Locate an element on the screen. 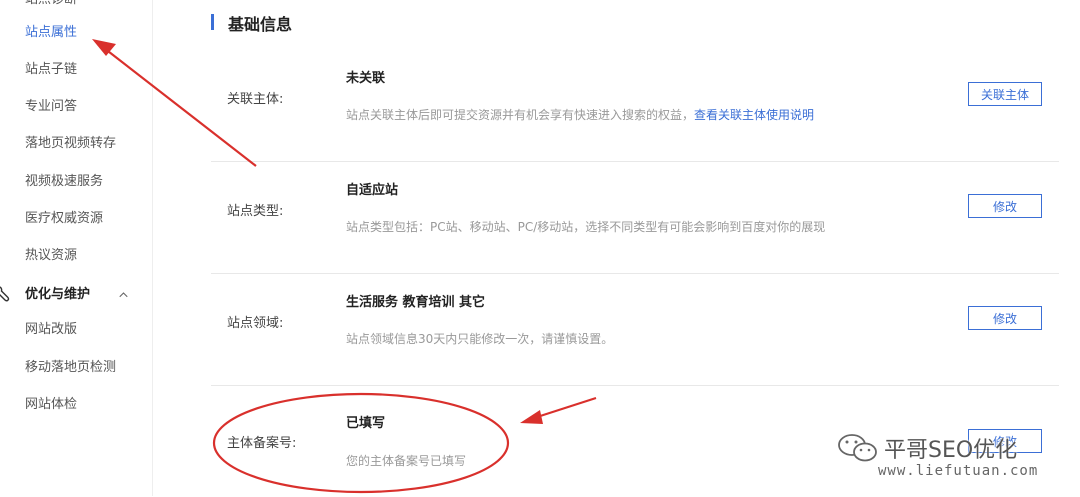  row-description-text: 站点关联主体后即可提交资源并有机会享有快速进入搜索的权益， is located at coordinates (520, 115).